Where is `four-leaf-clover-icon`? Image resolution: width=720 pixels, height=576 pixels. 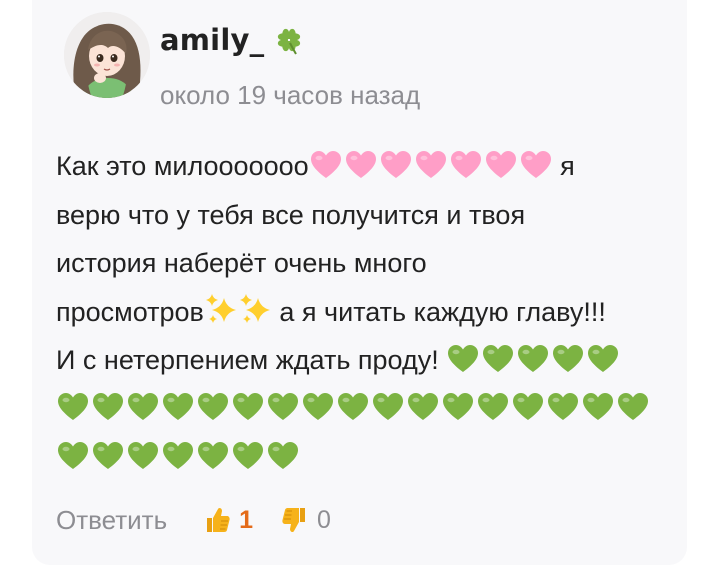
four-leaf-clover-icon is located at coordinates (289, 41).